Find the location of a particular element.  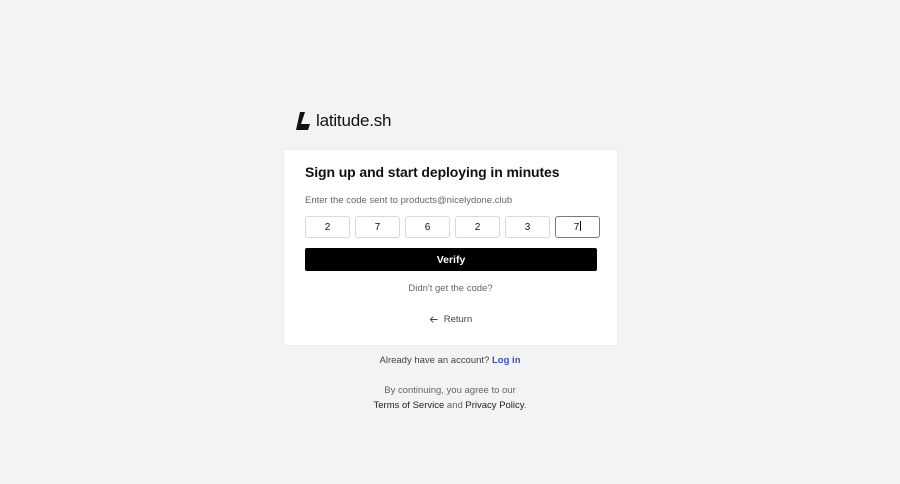

brand-logo: latitude.sh is located at coordinates (343, 121).